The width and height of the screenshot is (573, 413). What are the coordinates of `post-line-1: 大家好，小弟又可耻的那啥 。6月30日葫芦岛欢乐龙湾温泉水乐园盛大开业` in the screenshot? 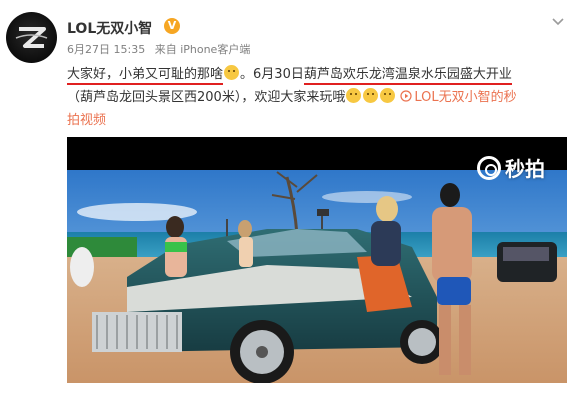 It's located at (317, 74).